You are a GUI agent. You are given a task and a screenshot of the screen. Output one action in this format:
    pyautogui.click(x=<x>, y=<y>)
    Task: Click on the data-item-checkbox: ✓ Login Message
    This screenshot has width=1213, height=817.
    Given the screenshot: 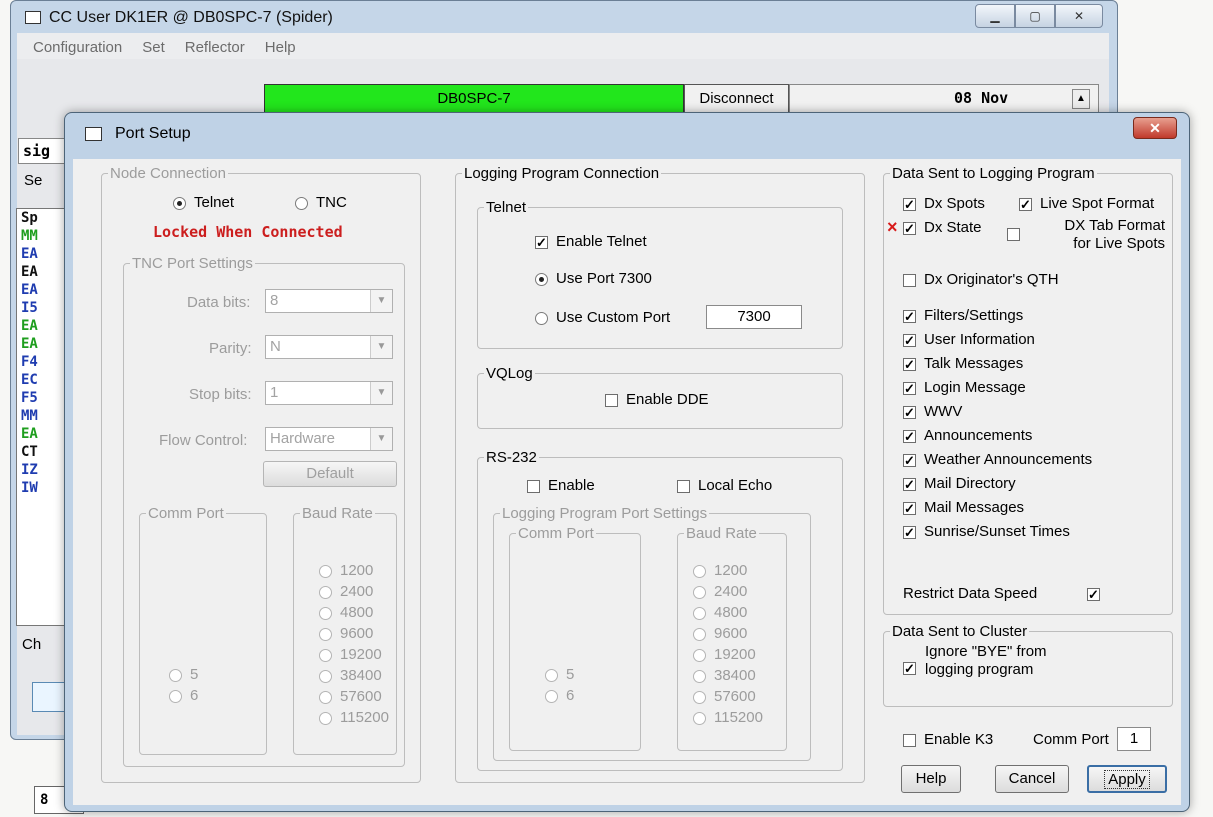 What is the action you would take?
    pyautogui.click(x=964, y=387)
    